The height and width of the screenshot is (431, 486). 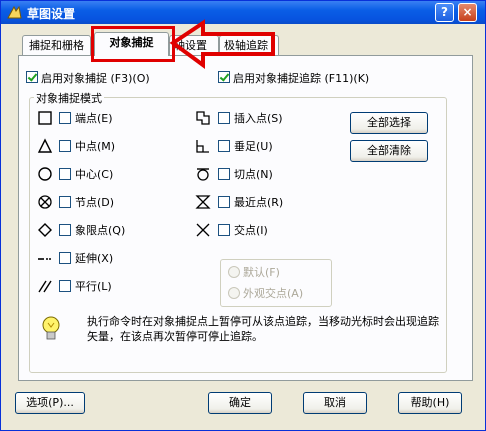 What do you see at coordinates (51, 328) in the screenshot?
I see `lightbulb-icon` at bounding box center [51, 328].